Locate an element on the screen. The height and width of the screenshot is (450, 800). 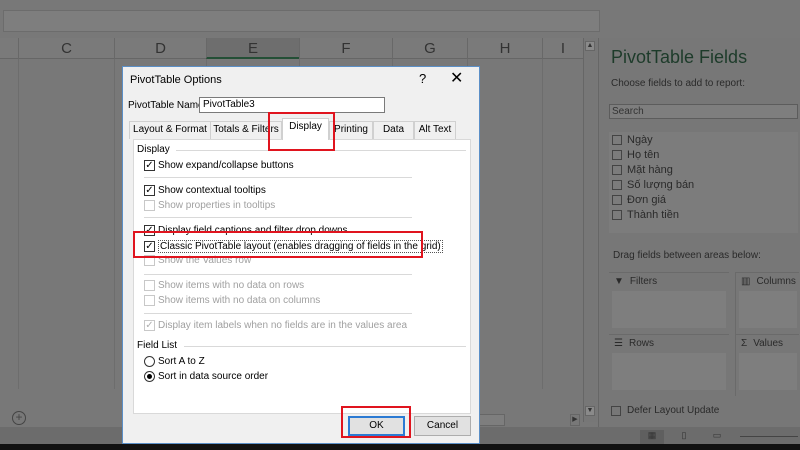
filter-icon: ▼ is located at coordinates (619, 281).